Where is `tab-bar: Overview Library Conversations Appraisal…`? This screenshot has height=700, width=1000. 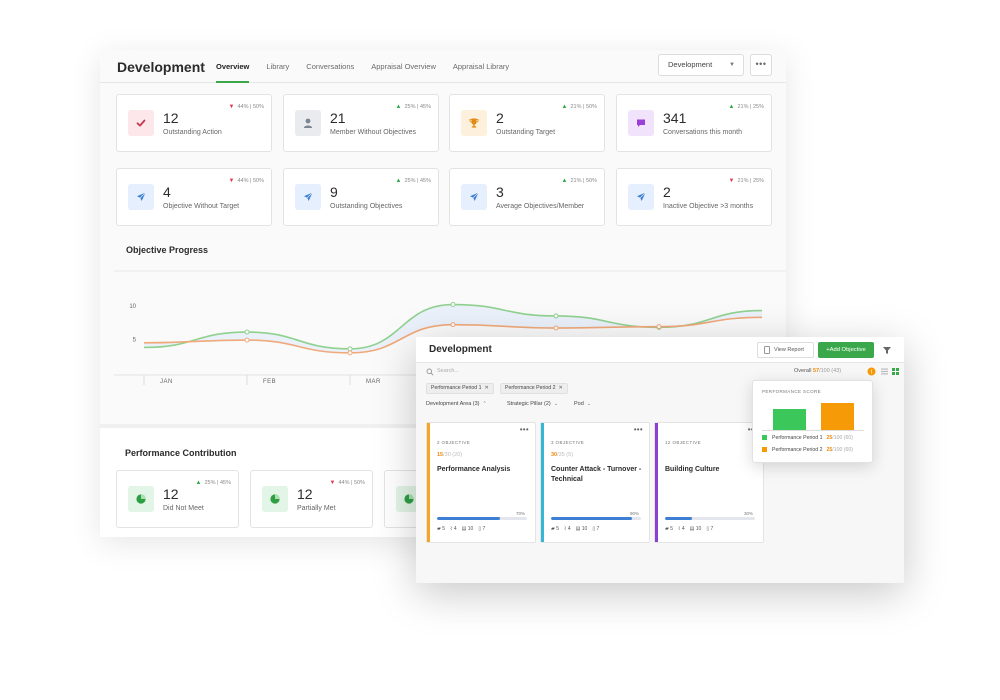 tab-bar: Overview Library Conversations Appraisal… is located at coordinates (362, 66).